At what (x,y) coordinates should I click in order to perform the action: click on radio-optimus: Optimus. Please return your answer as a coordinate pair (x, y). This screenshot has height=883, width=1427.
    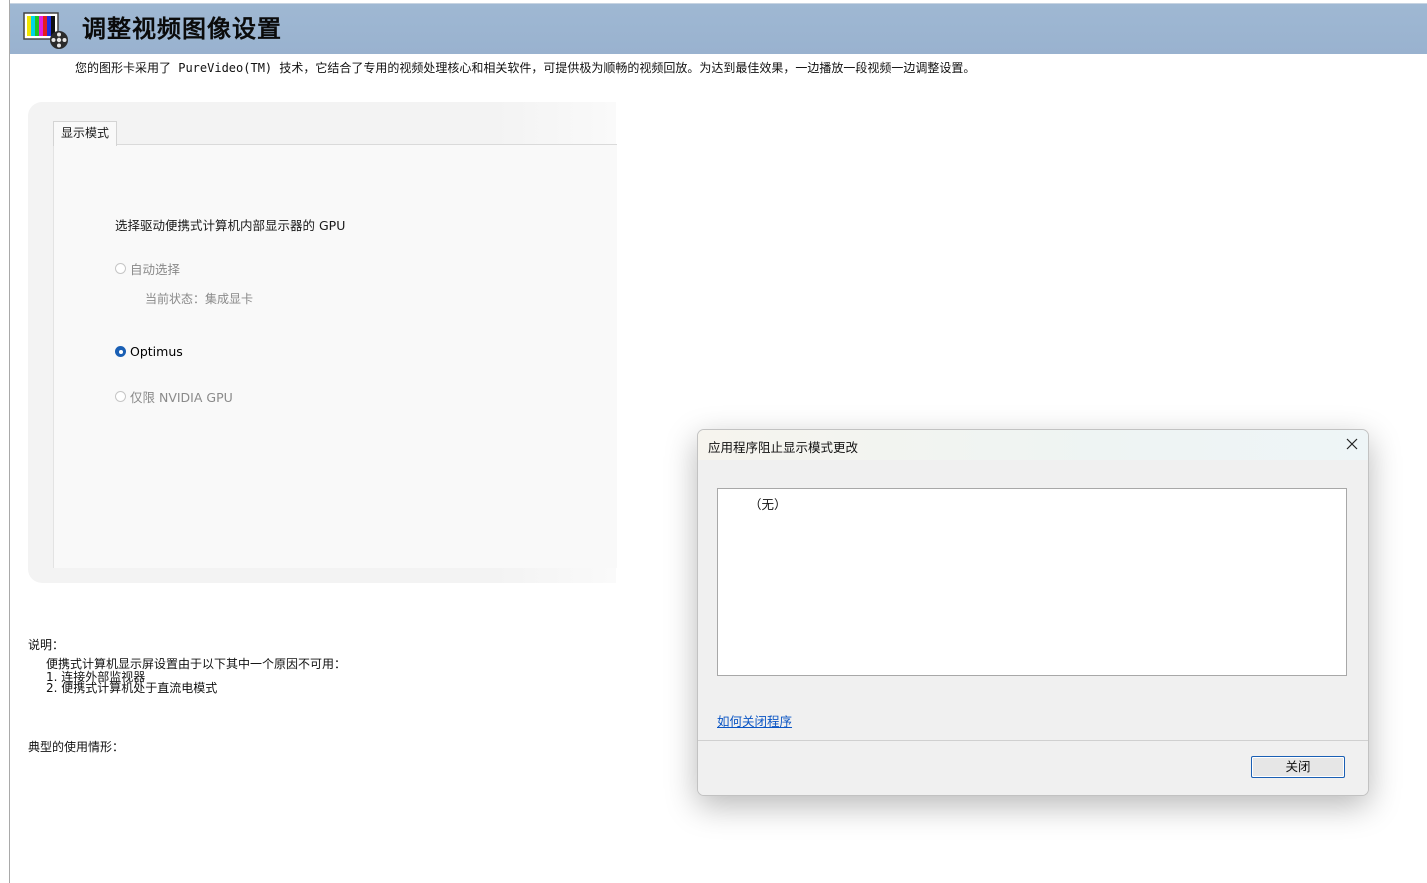
    Looking at the image, I should click on (149, 351).